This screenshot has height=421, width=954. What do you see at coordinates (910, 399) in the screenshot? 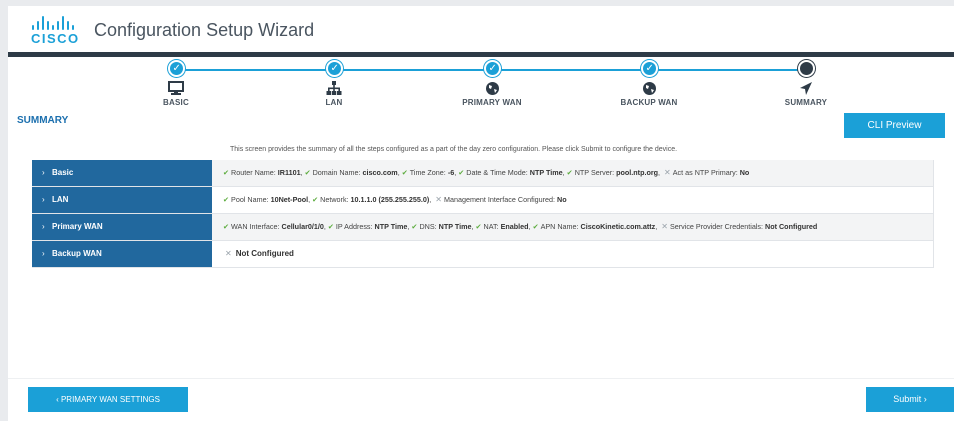
I see `submit-button: Submit ›` at bounding box center [910, 399].